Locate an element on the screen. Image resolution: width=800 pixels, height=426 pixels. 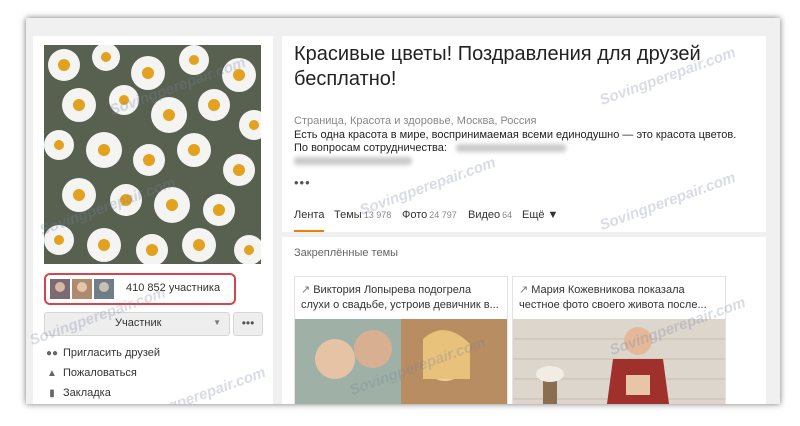
members-counter: 410 852 участника is located at coordinates (140, 289).